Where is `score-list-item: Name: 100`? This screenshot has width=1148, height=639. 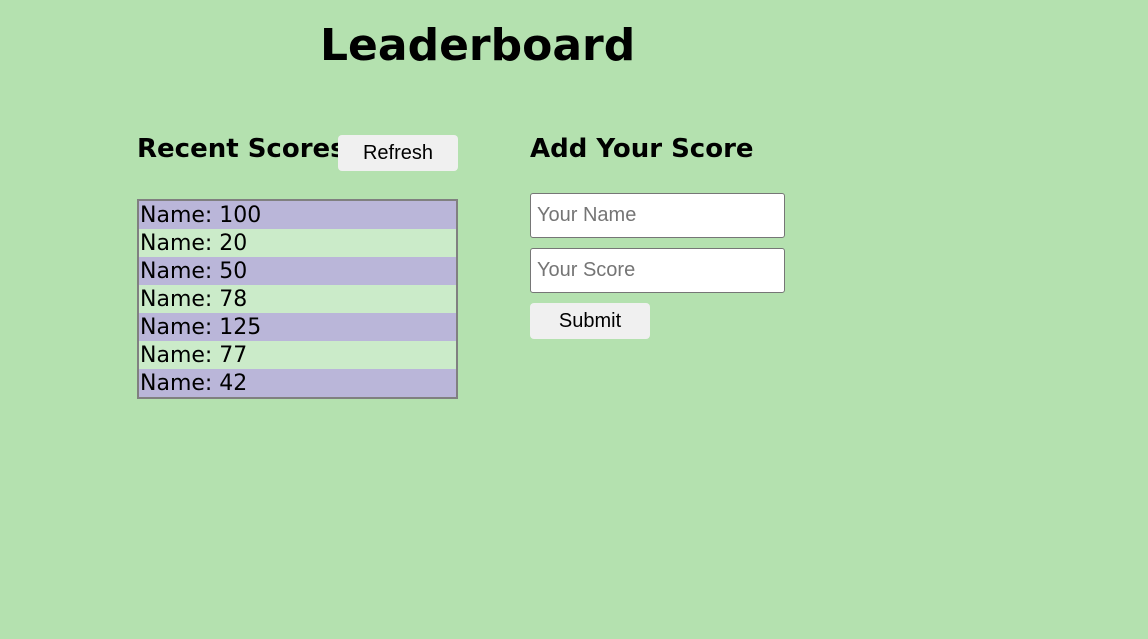 score-list-item: Name: 100 is located at coordinates (297, 215).